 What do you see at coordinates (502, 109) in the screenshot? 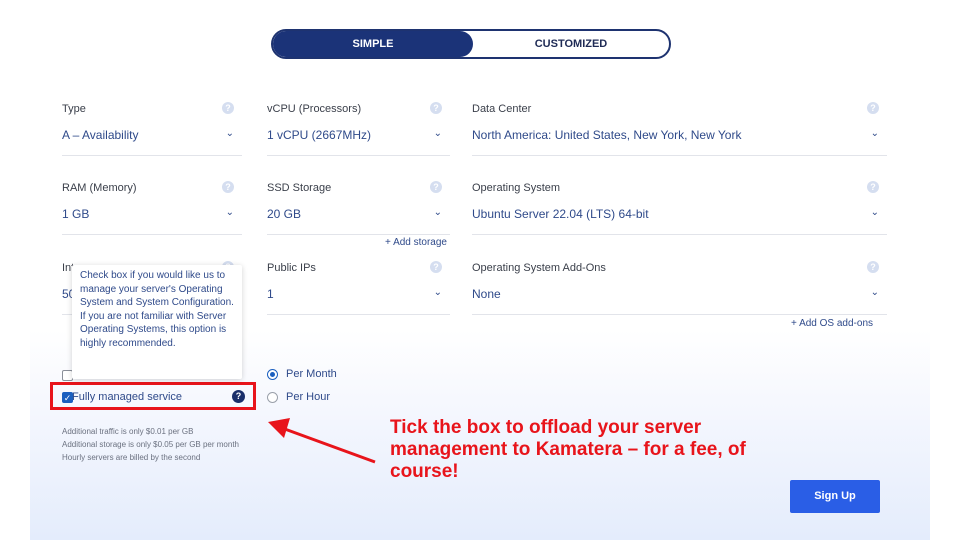
I see `datacenter-label: Data Center` at bounding box center [502, 109].